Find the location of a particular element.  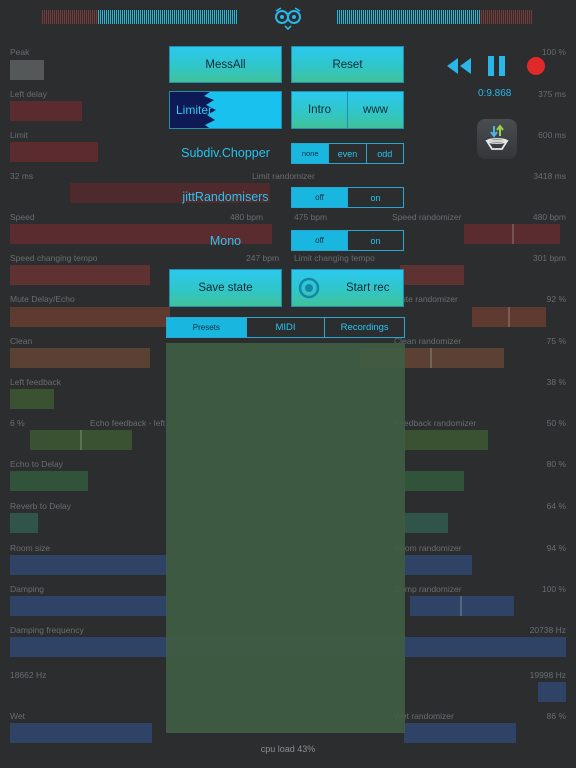

subdiv-option-even: even is located at coordinates (346, 153).